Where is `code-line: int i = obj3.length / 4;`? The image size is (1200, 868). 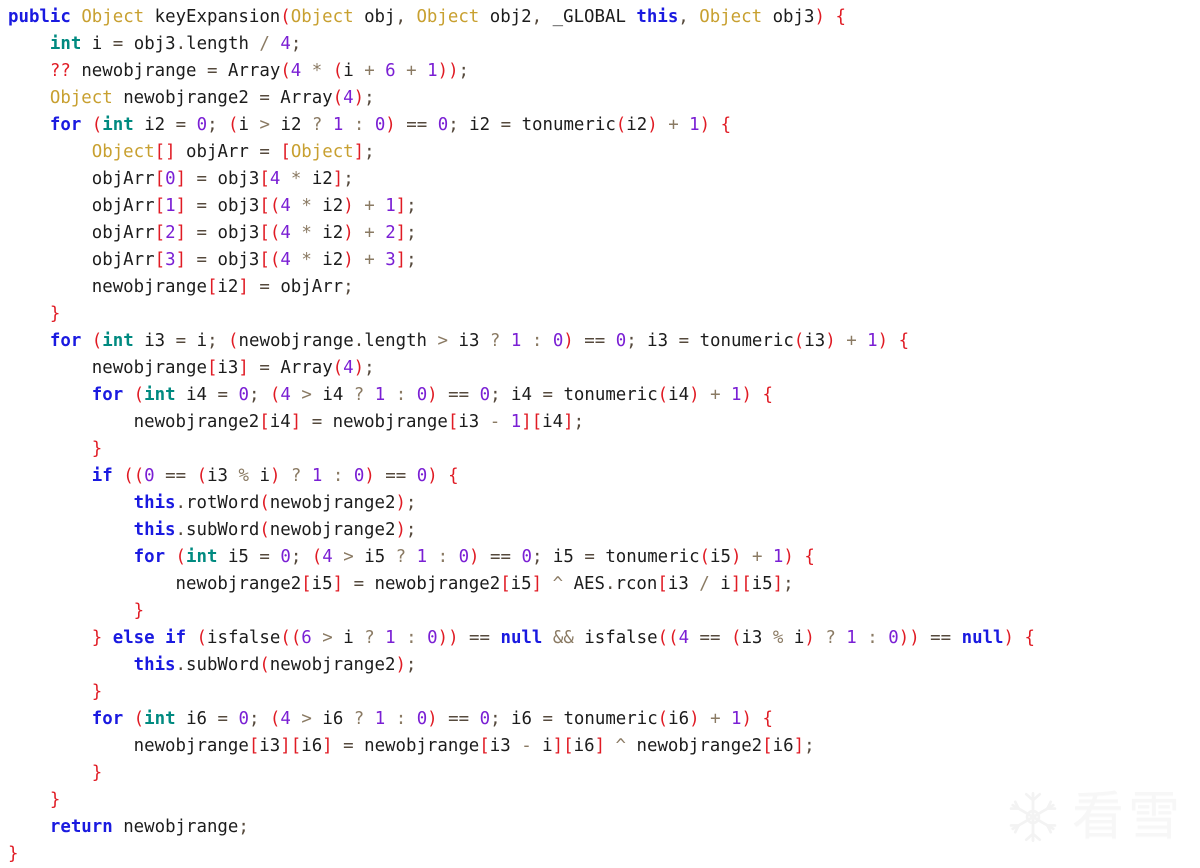
code-line: int i = obj3.length / 4; is located at coordinates (600, 44).